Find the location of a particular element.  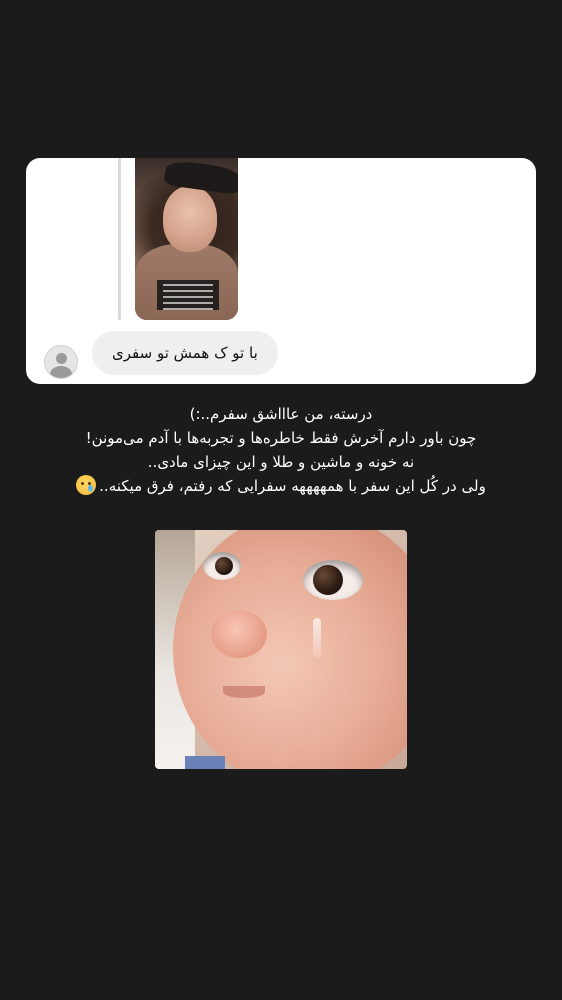

avatar-head is located at coordinates (61, 358).